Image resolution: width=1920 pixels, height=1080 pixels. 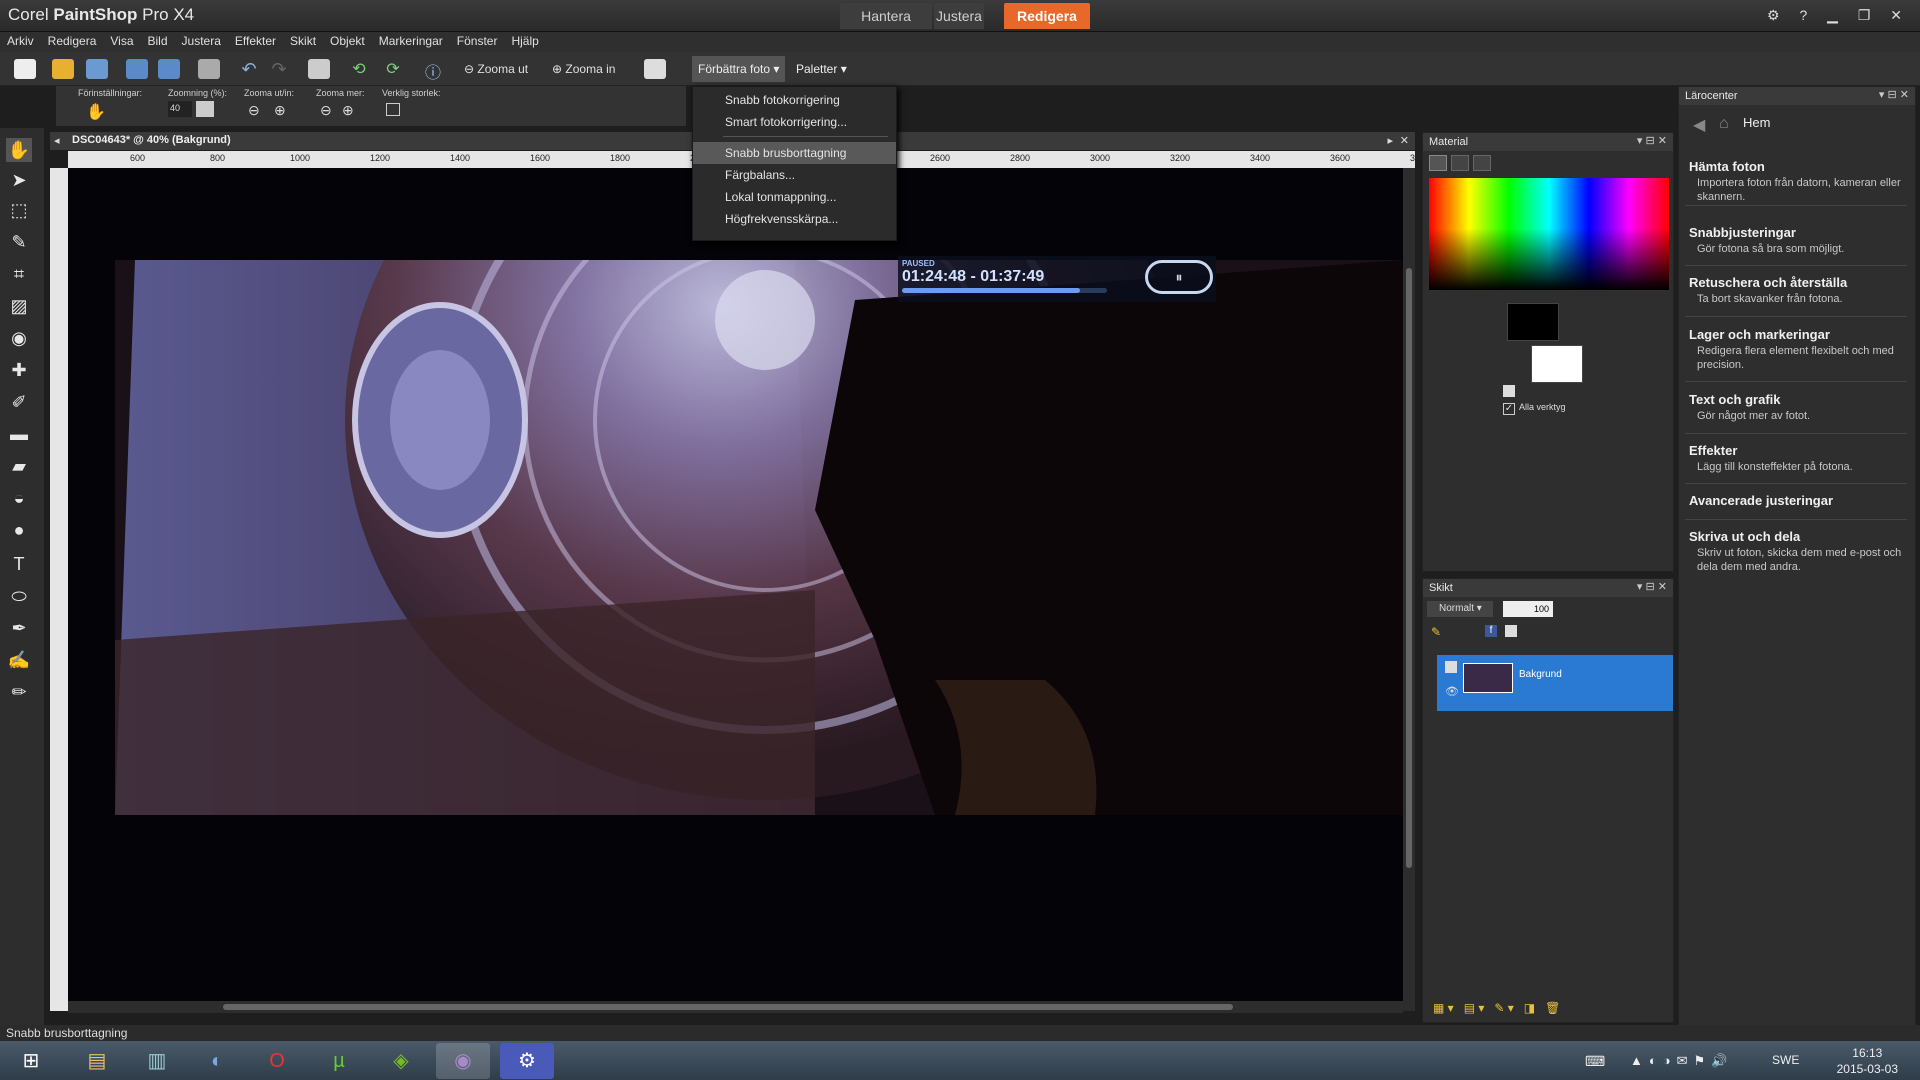 What do you see at coordinates (1179, 277) in the screenshot?
I see `pause-icon: ⏸` at bounding box center [1179, 277].